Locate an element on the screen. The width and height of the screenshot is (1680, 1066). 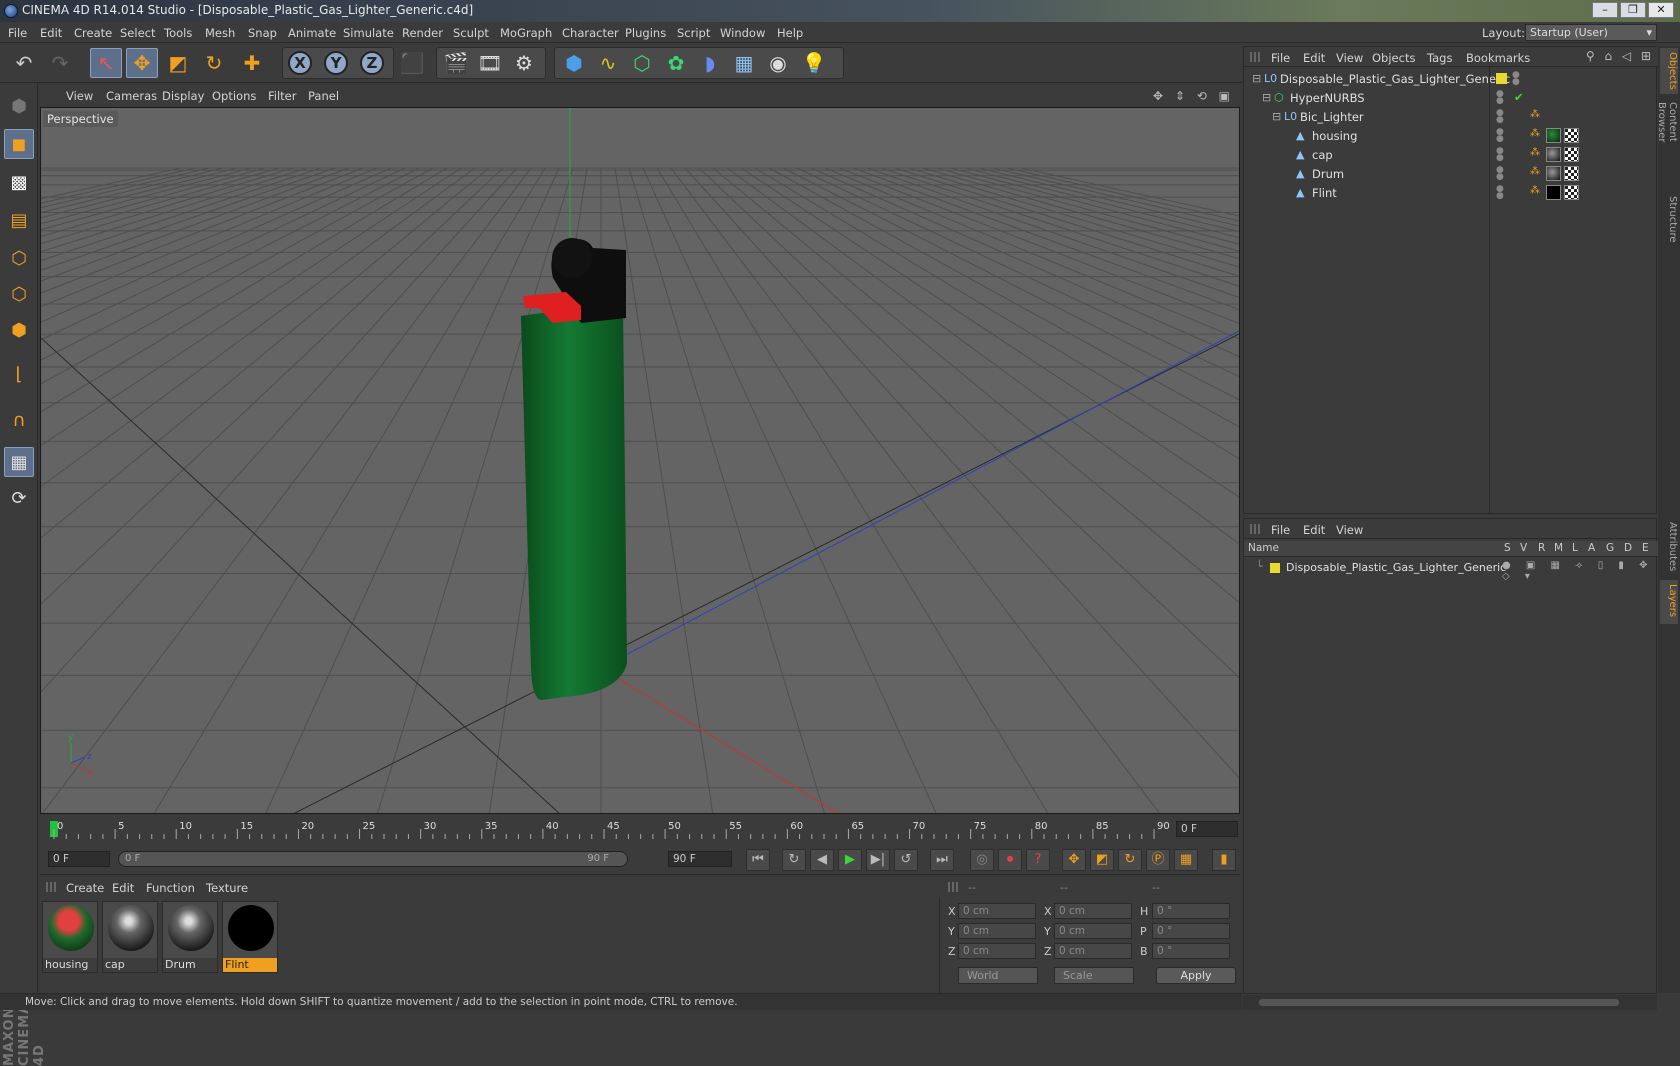
camera-icon: ◉ is located at coordinates (778, 63).